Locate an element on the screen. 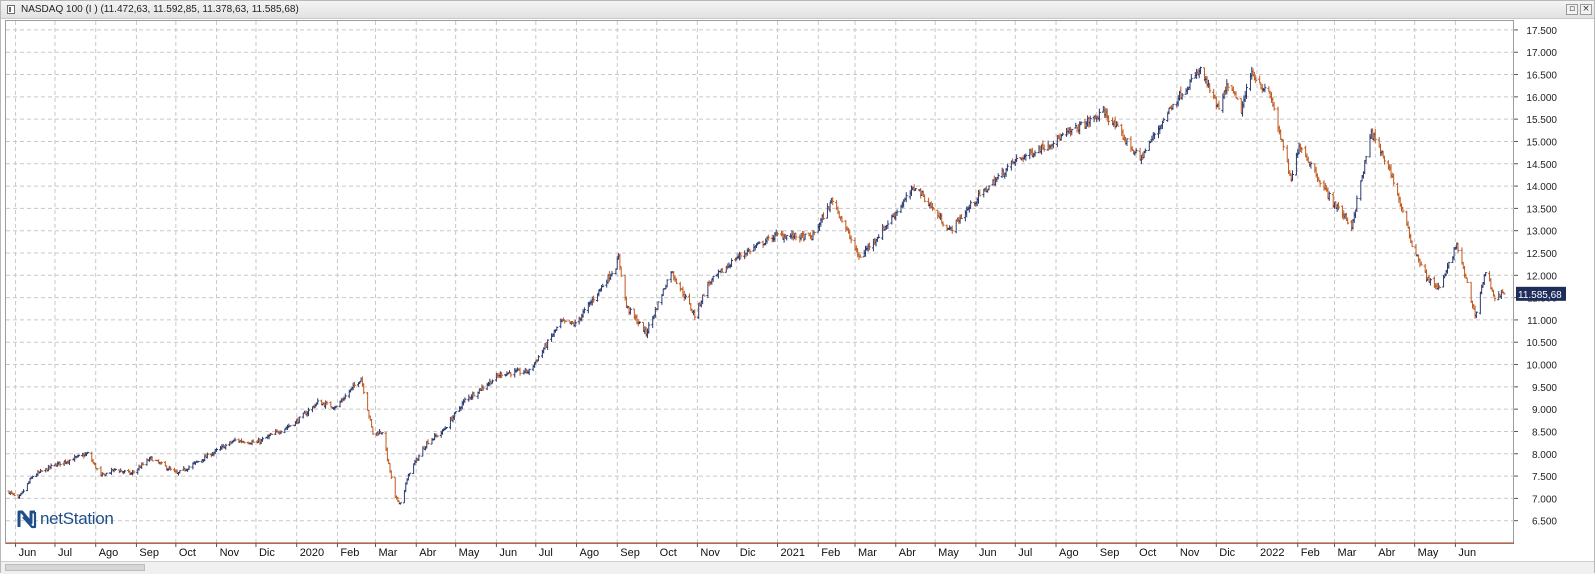 This screenshot has height=574, width=1595. y-tick-label: 15.000 is located at coordinates (1541, 142).